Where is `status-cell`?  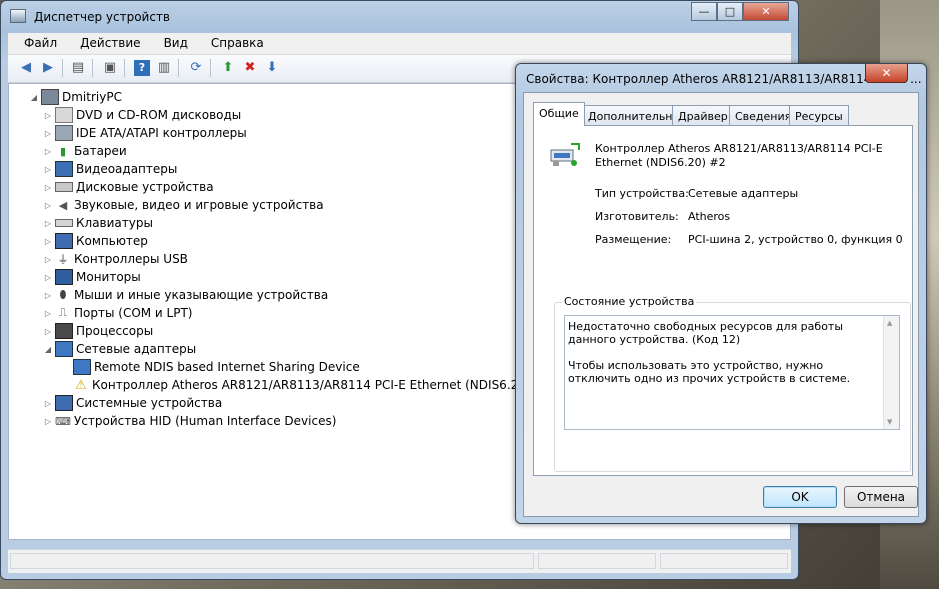 status-cell is located at coordinates (724, 561).